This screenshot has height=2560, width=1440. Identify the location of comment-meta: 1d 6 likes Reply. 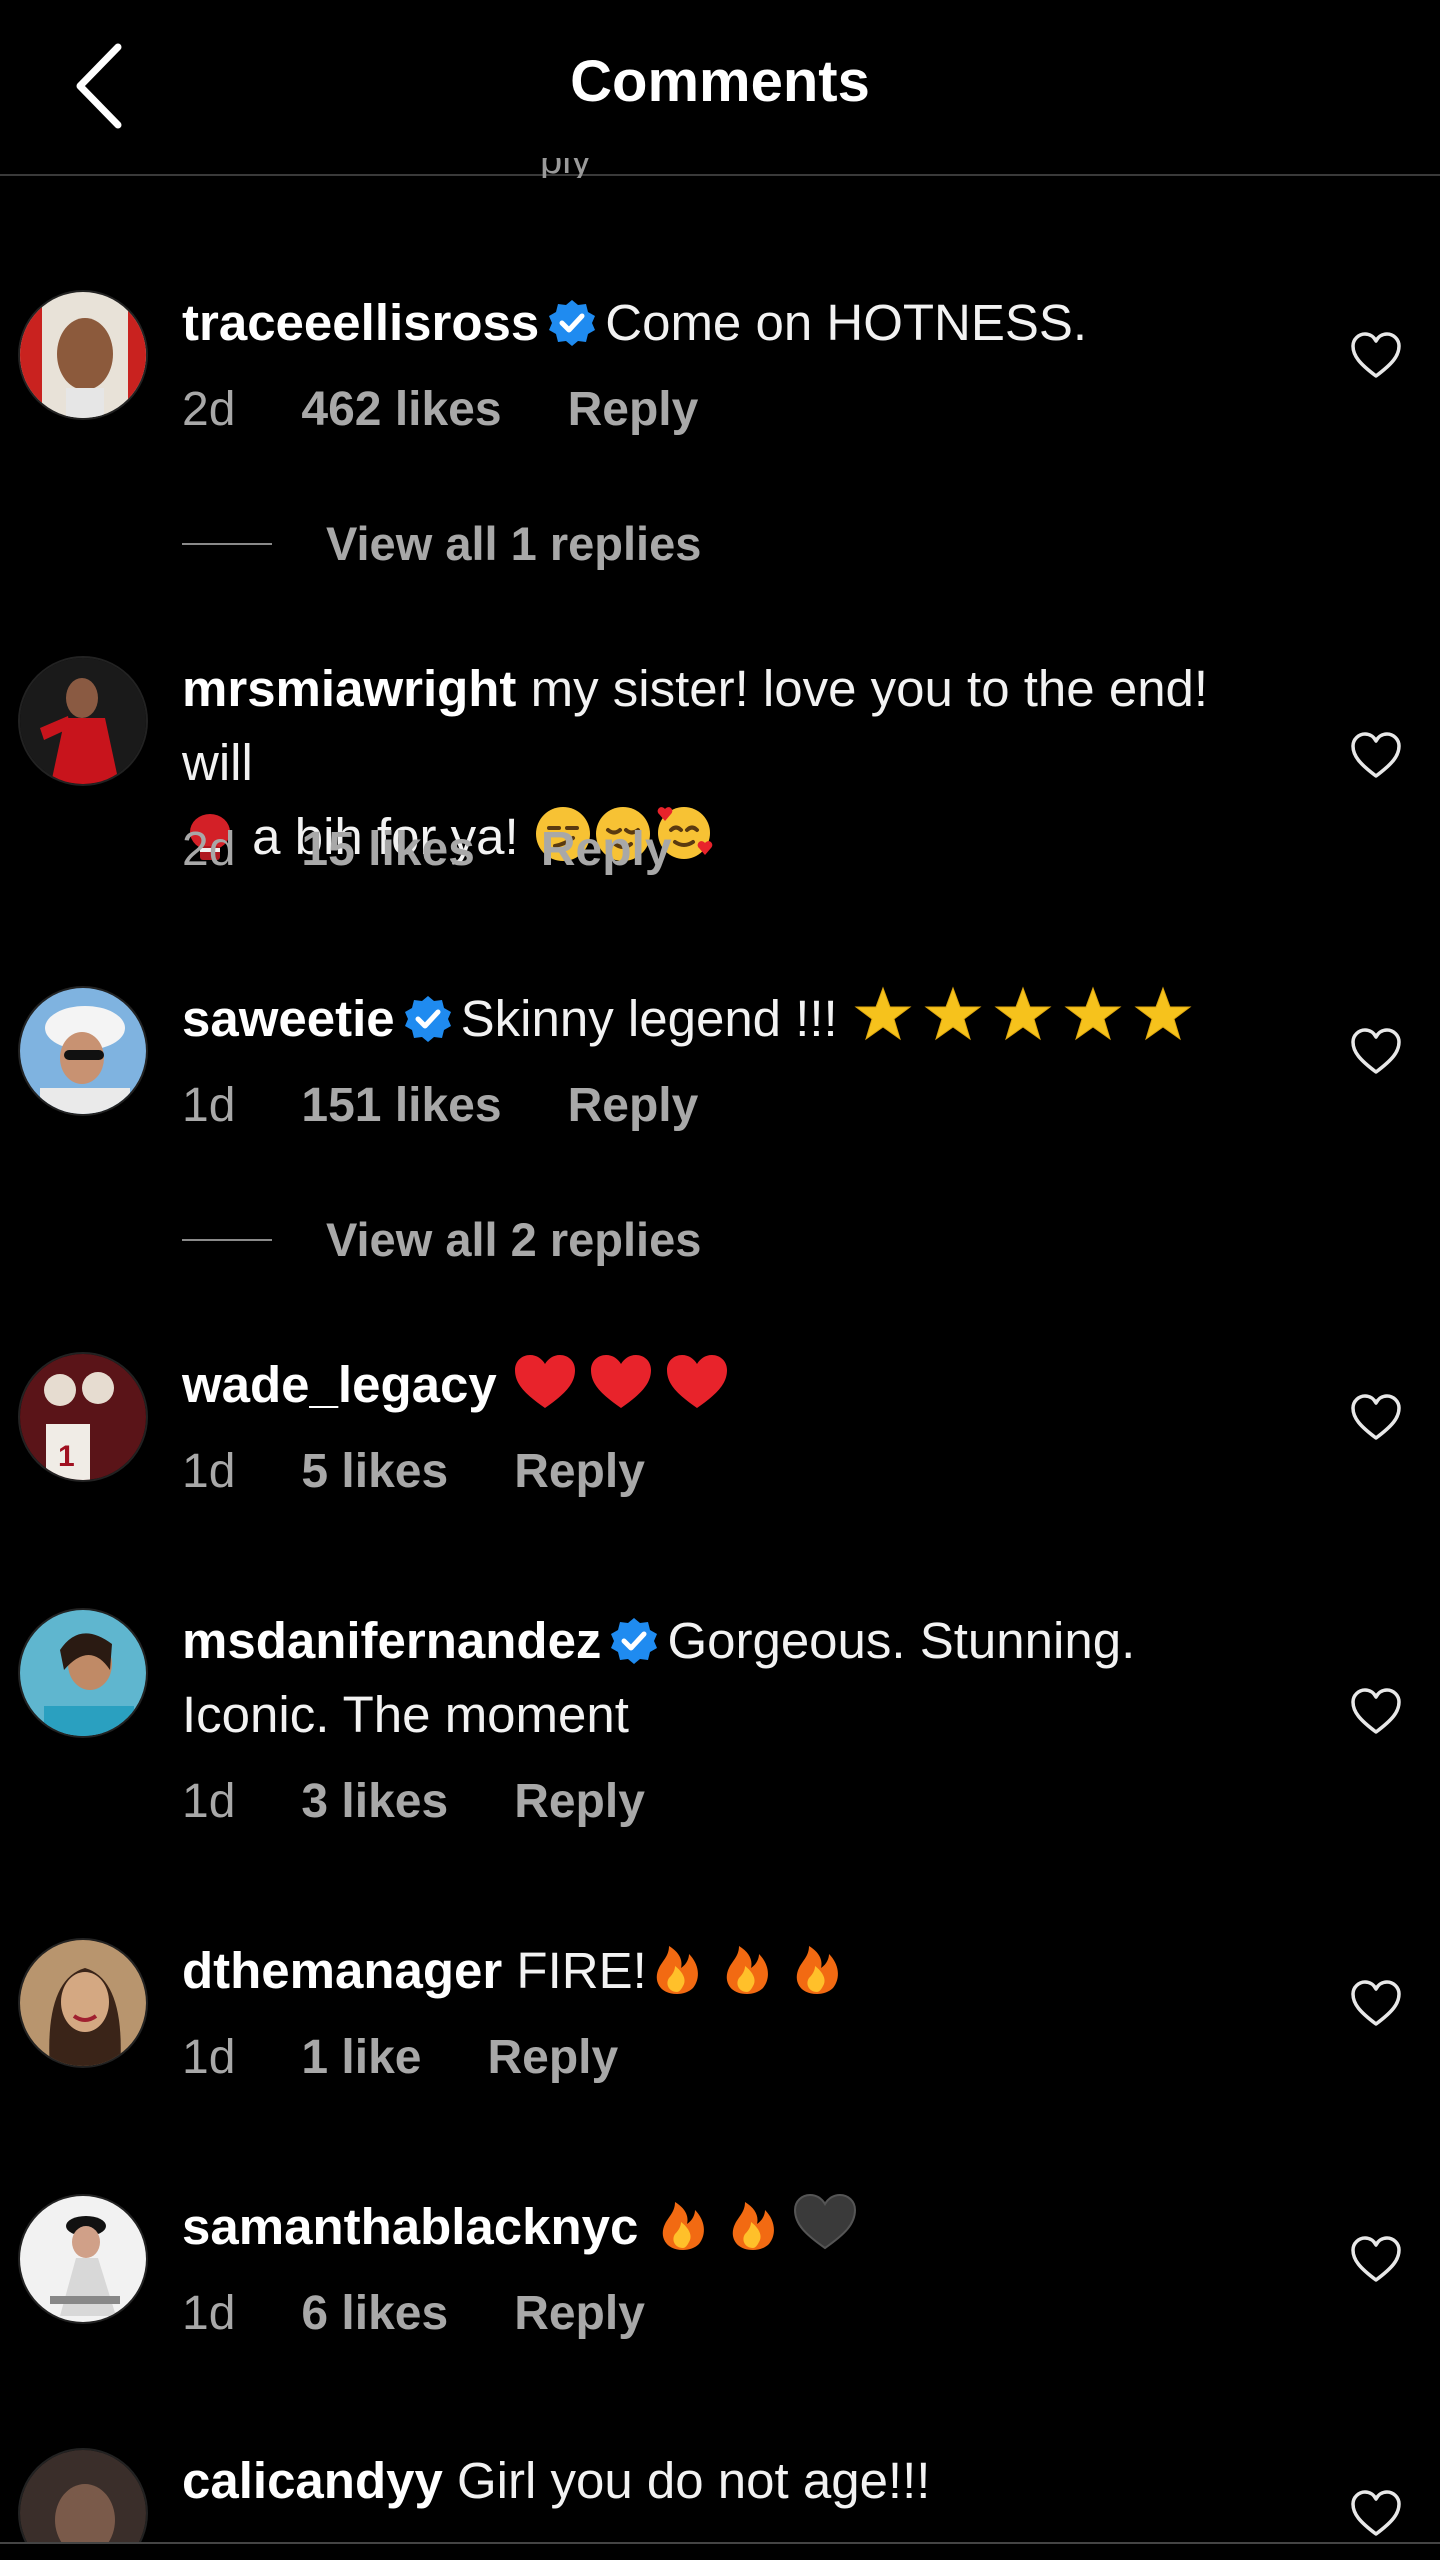
(446, 2313).